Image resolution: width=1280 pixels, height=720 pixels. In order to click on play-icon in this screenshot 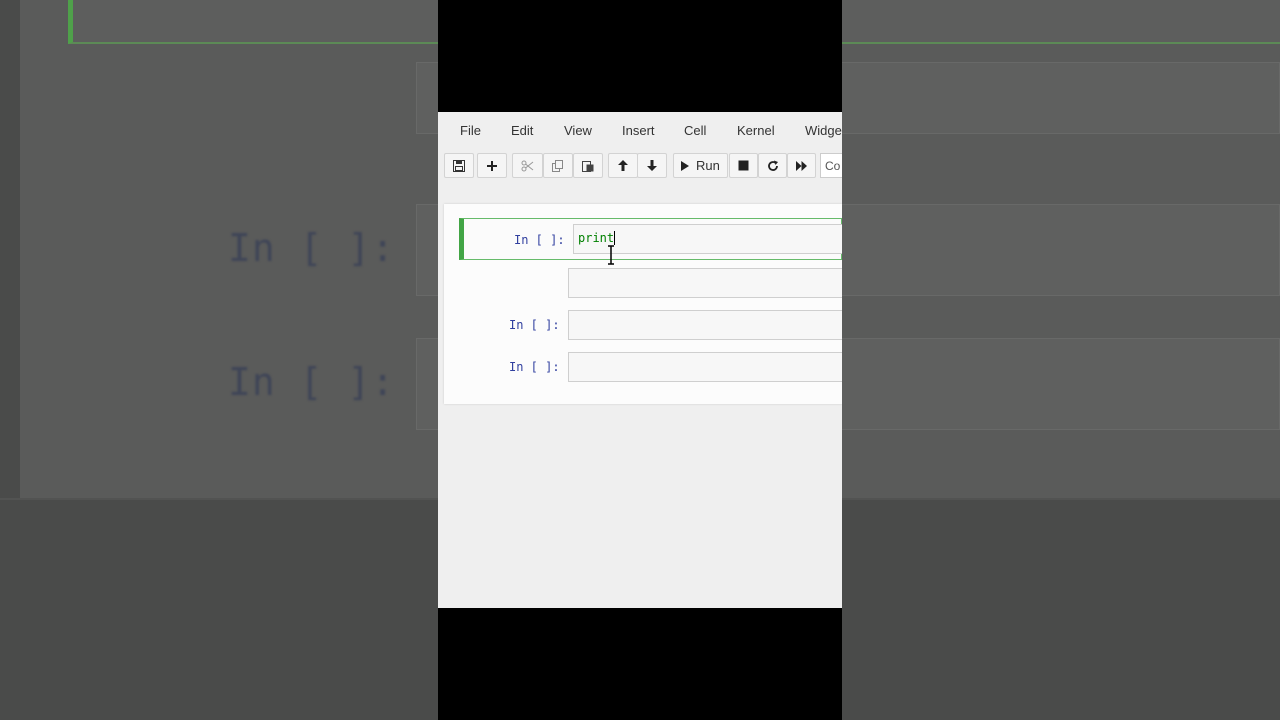, I will do `click(685, 165)`.